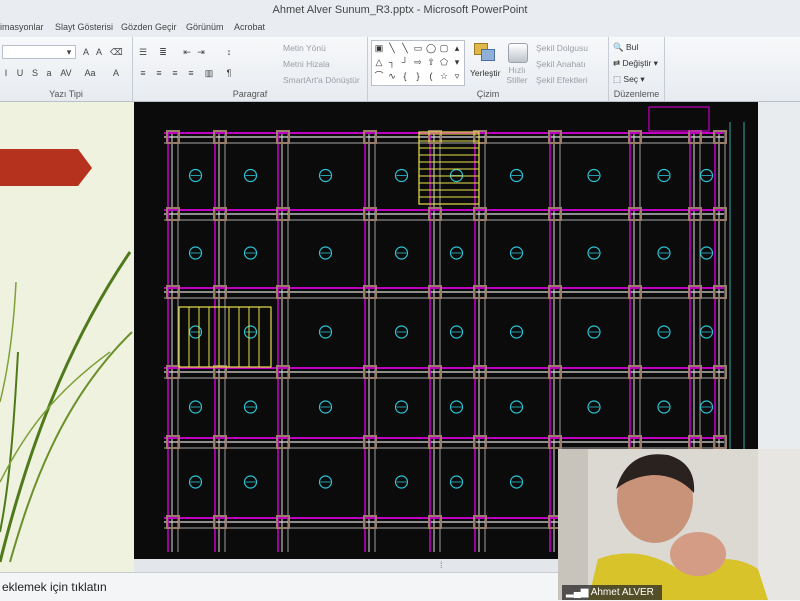  Describe the element at coordinates (457, 48) in the screenshot. I see `scroll-up-icon: ▴` at that location.